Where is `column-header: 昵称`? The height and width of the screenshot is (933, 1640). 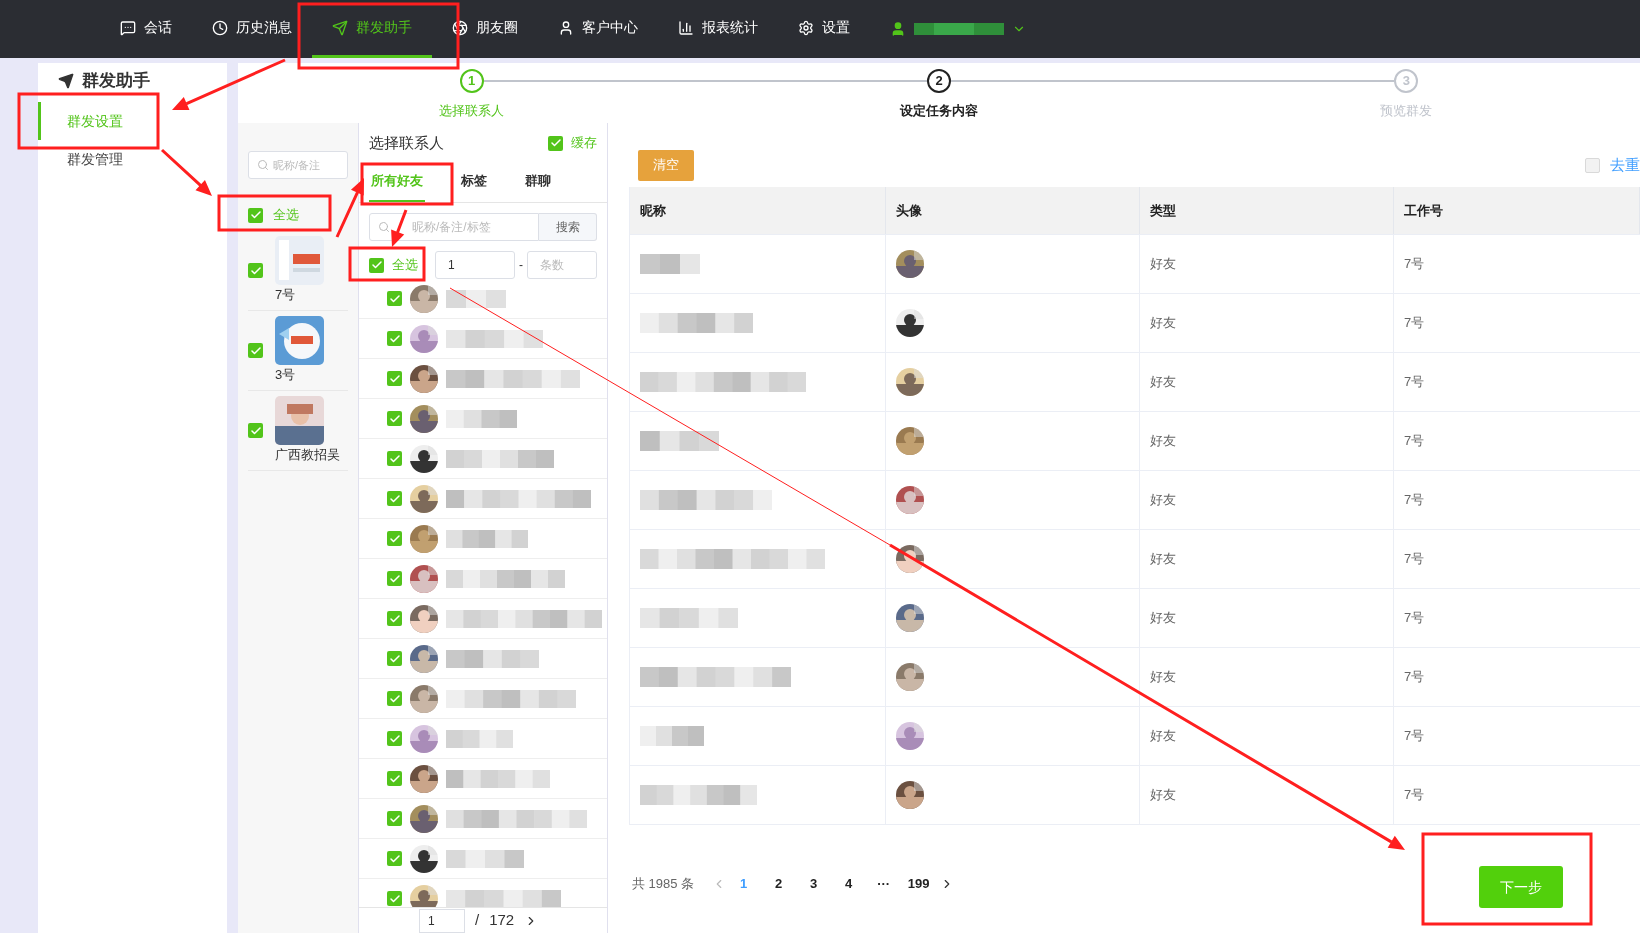 column-header: 昵称 is located at coordinates (758, 210).